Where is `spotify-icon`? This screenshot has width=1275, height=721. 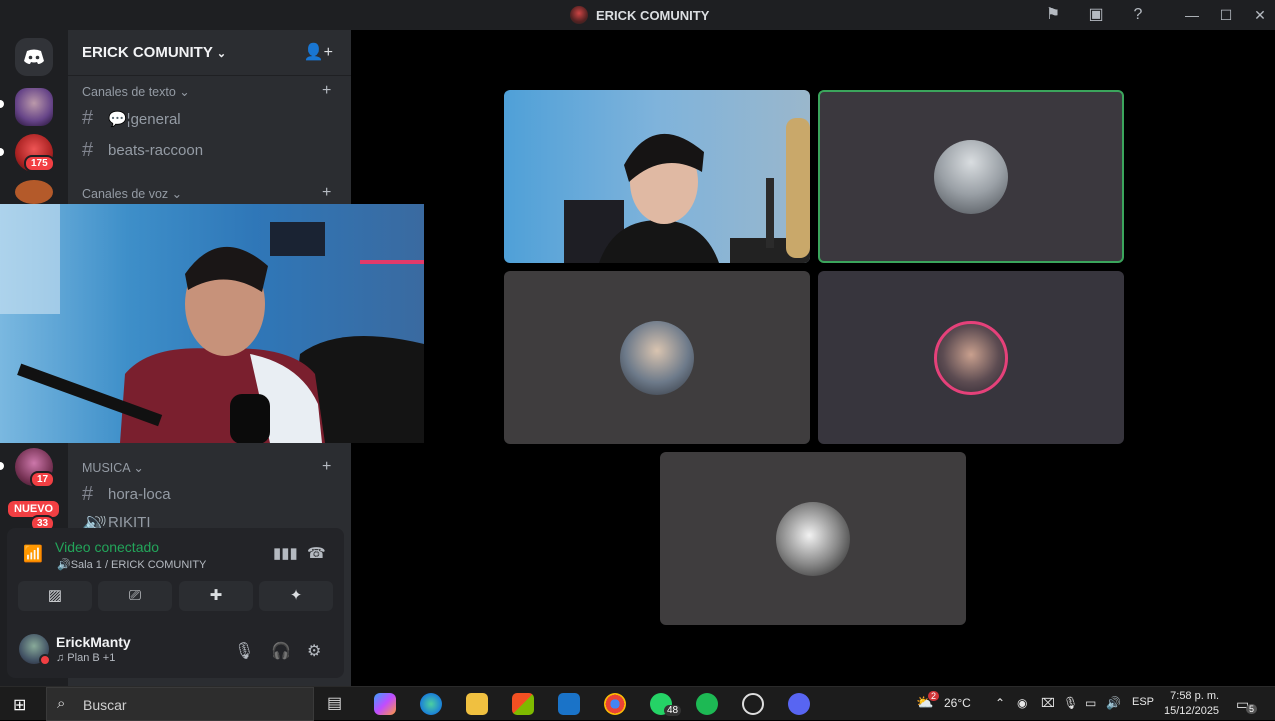 spotify-icon is located at coordinates (707, 704).